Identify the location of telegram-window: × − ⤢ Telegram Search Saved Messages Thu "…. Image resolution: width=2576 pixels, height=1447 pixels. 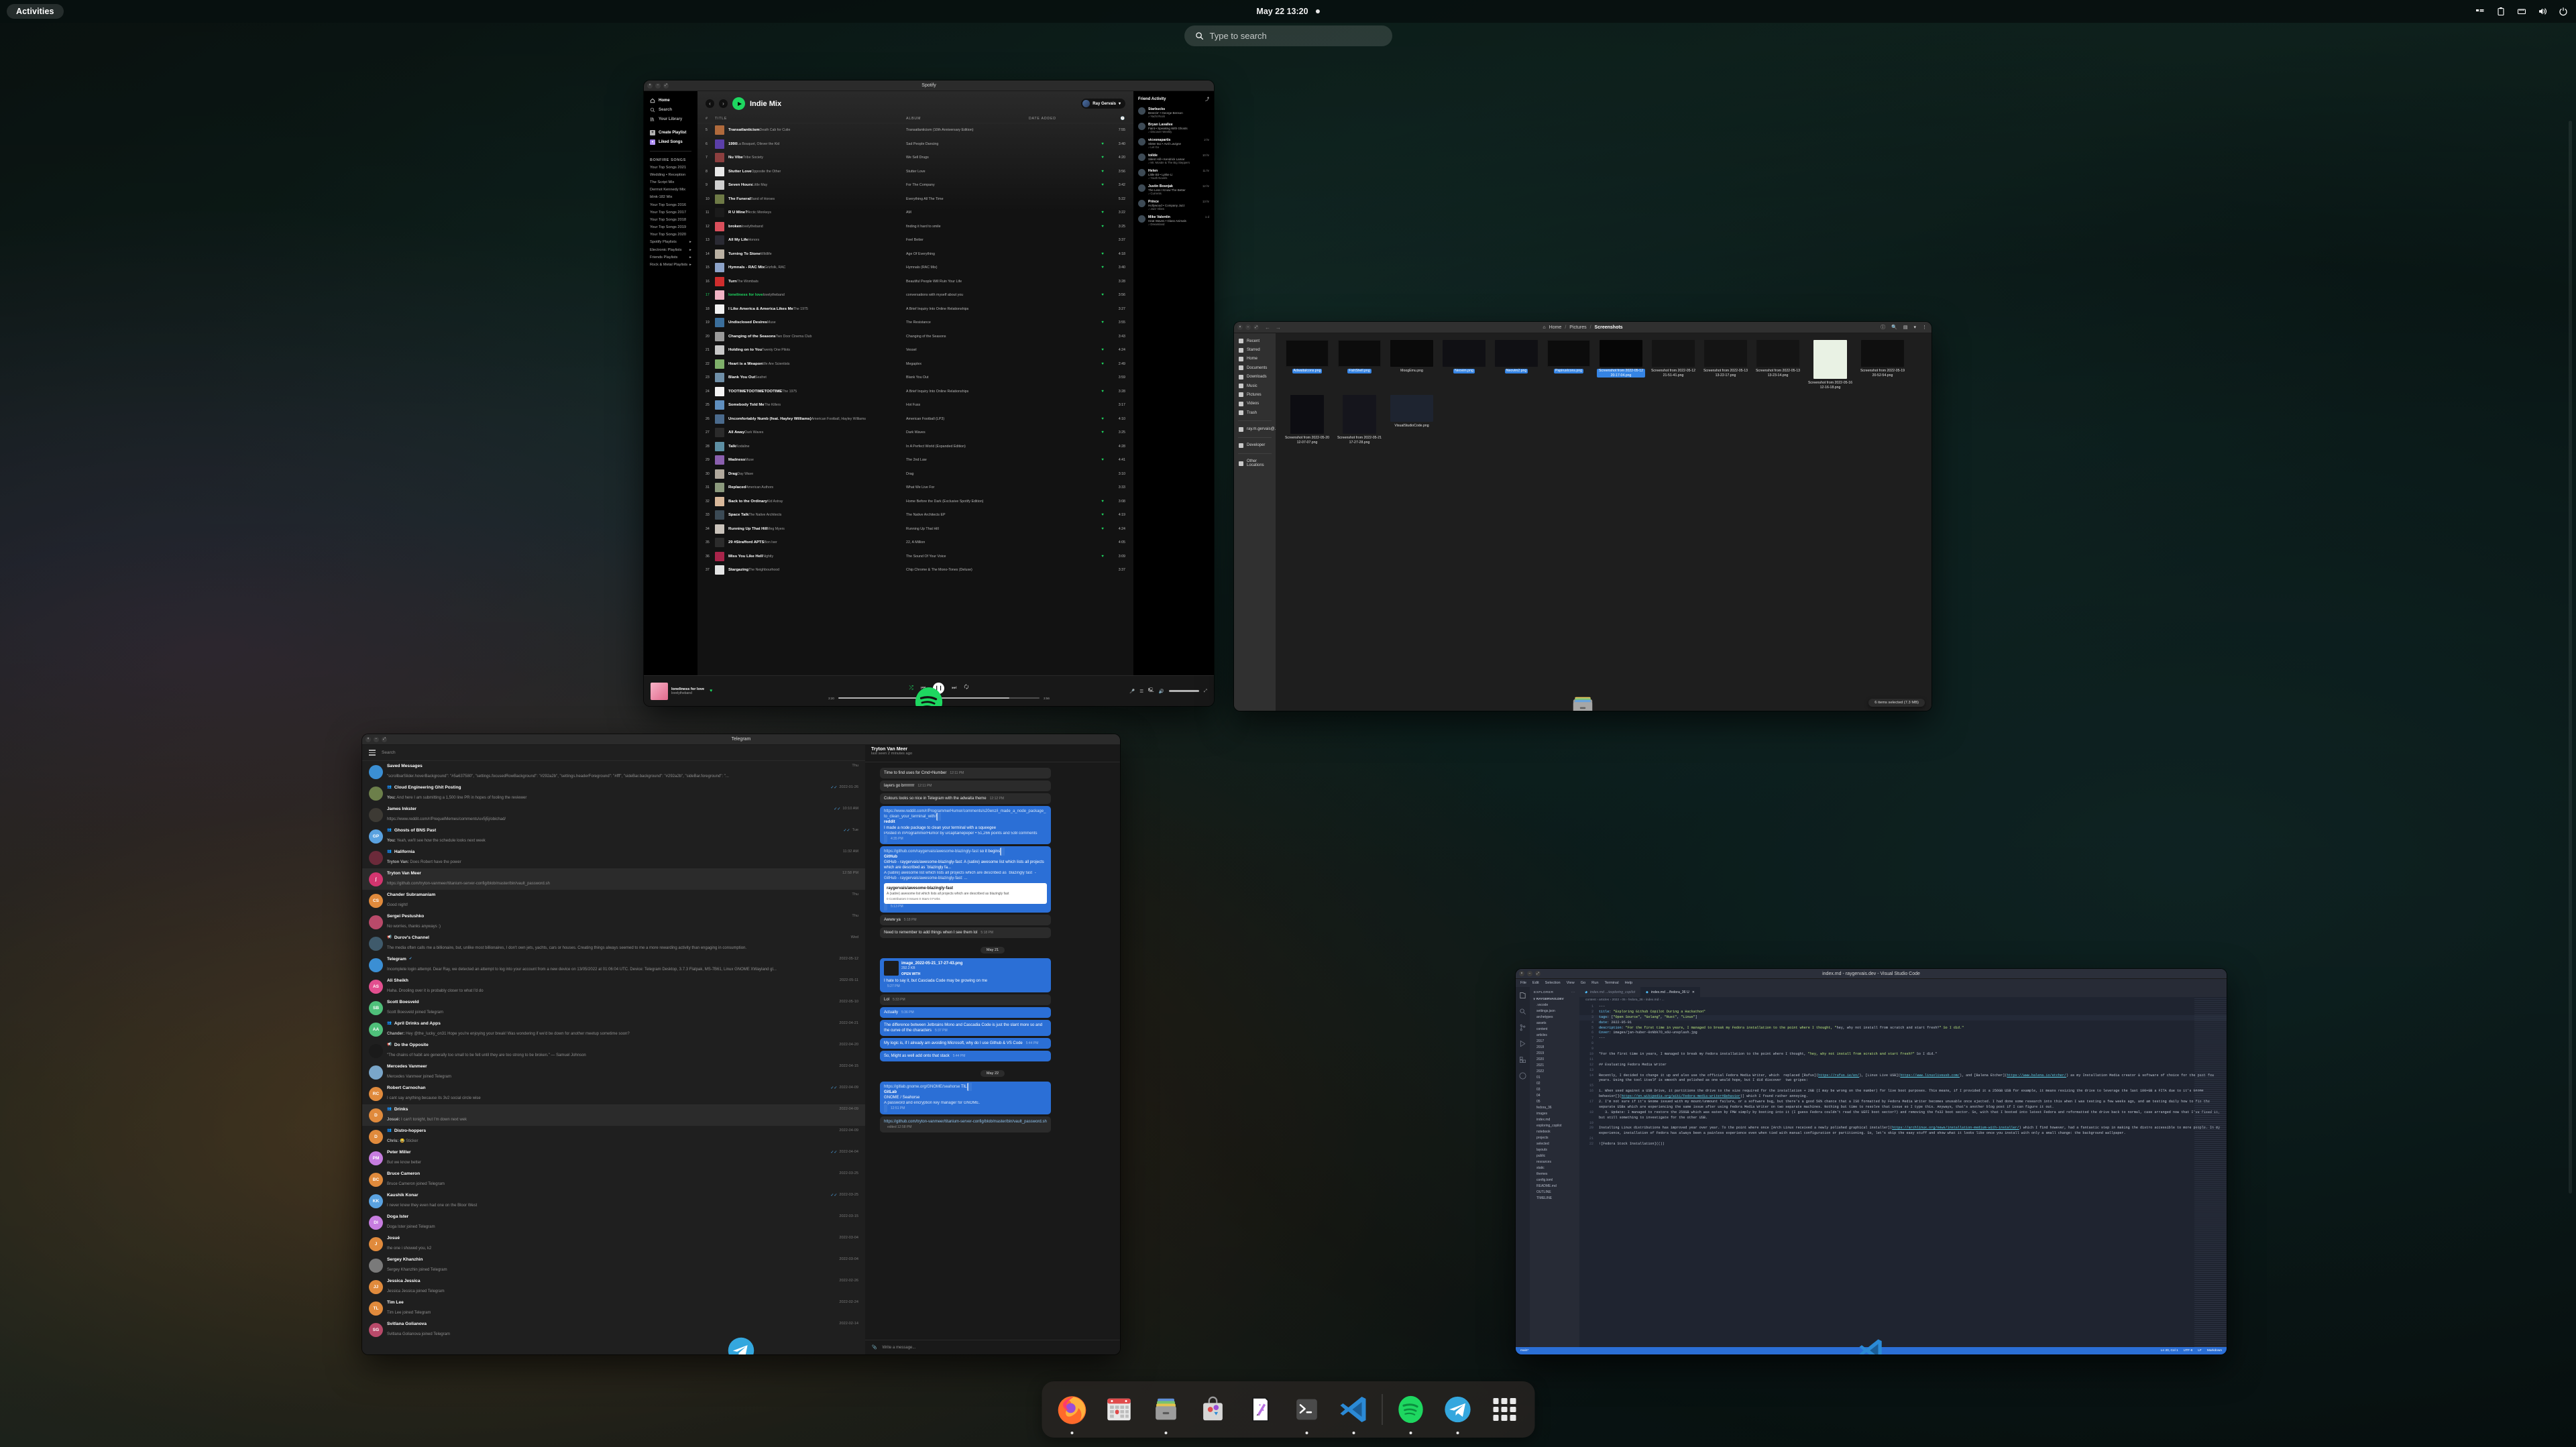
(741, 1044).